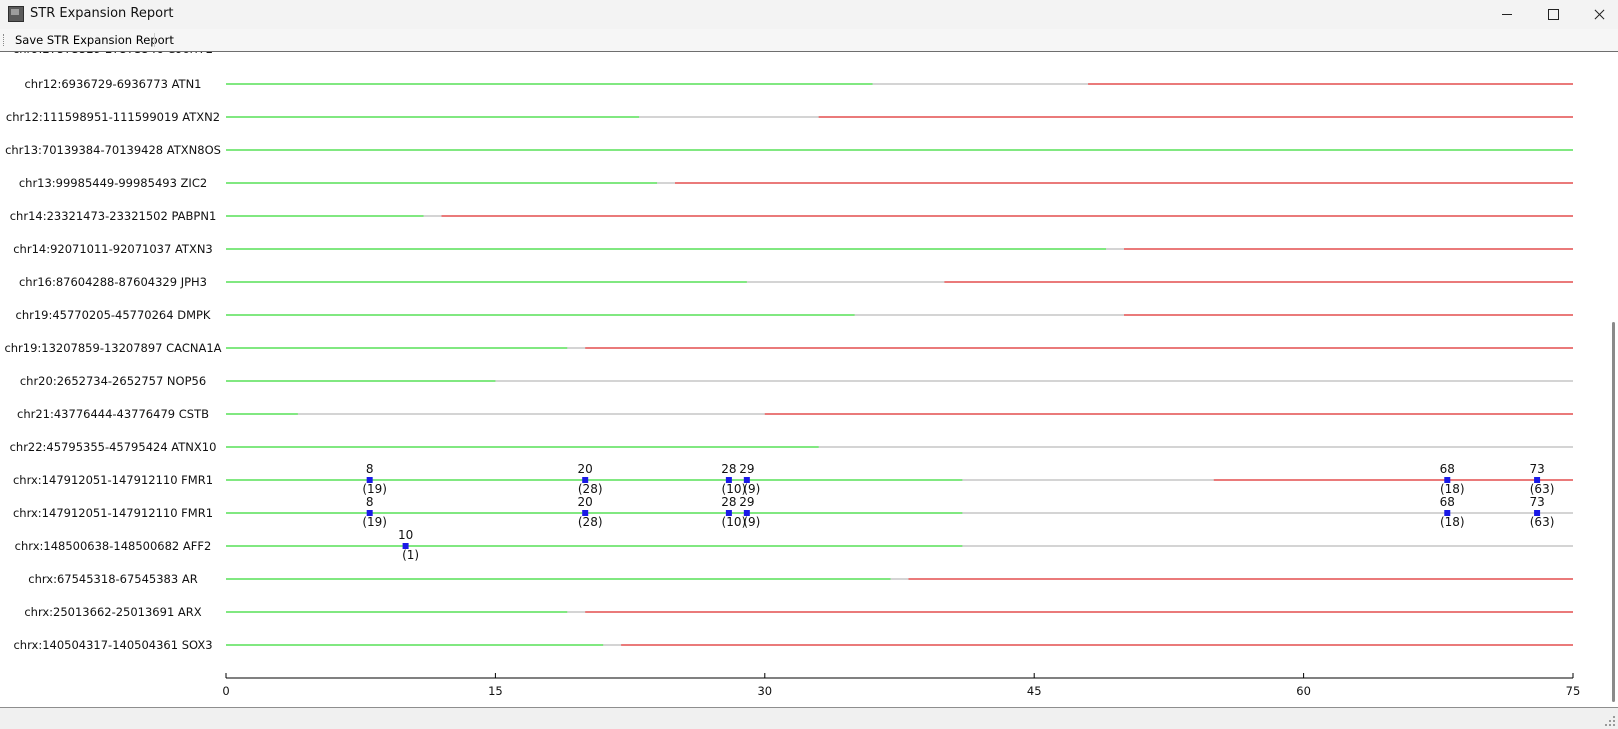 The image size is (1618, 729). I want to click on title-bar: STR Expansion Report, so click(809, 14).